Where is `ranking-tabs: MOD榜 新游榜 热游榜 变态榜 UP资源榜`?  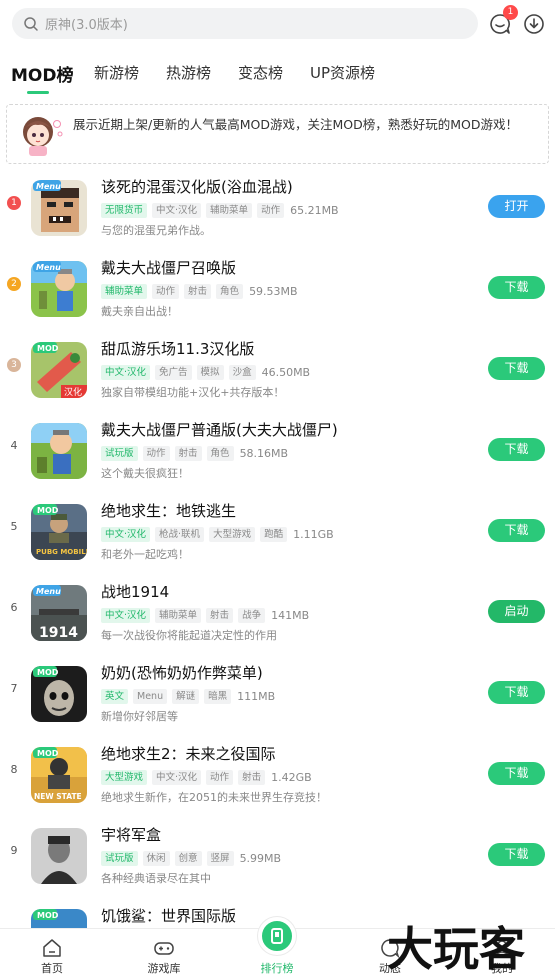 ranking-tabs: MOD榜 新游榜 热游榜 变态榜 UP资源榜 is located at coordinates (277, 75).